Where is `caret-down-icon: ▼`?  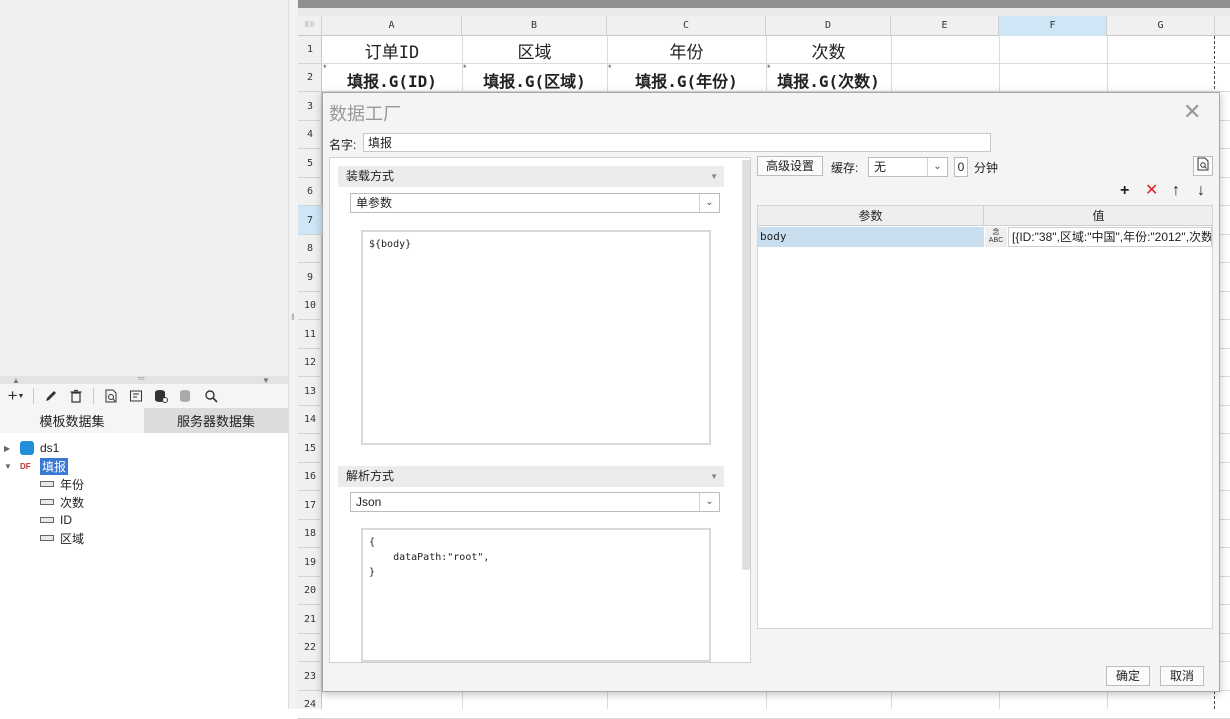 caret-down-icon: ▼ is located at coordinates (9, 466).